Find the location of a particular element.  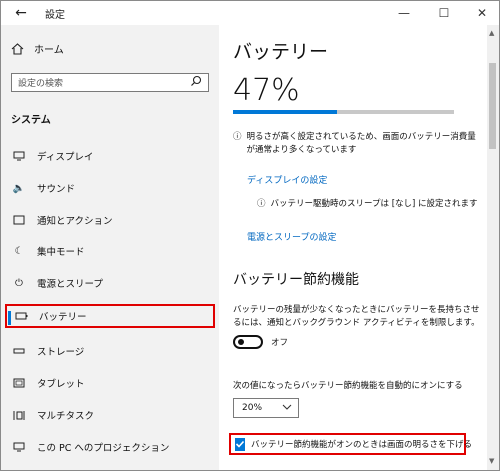

sidebar-item-storage: ストレージ is located at coordinates (110, 351).